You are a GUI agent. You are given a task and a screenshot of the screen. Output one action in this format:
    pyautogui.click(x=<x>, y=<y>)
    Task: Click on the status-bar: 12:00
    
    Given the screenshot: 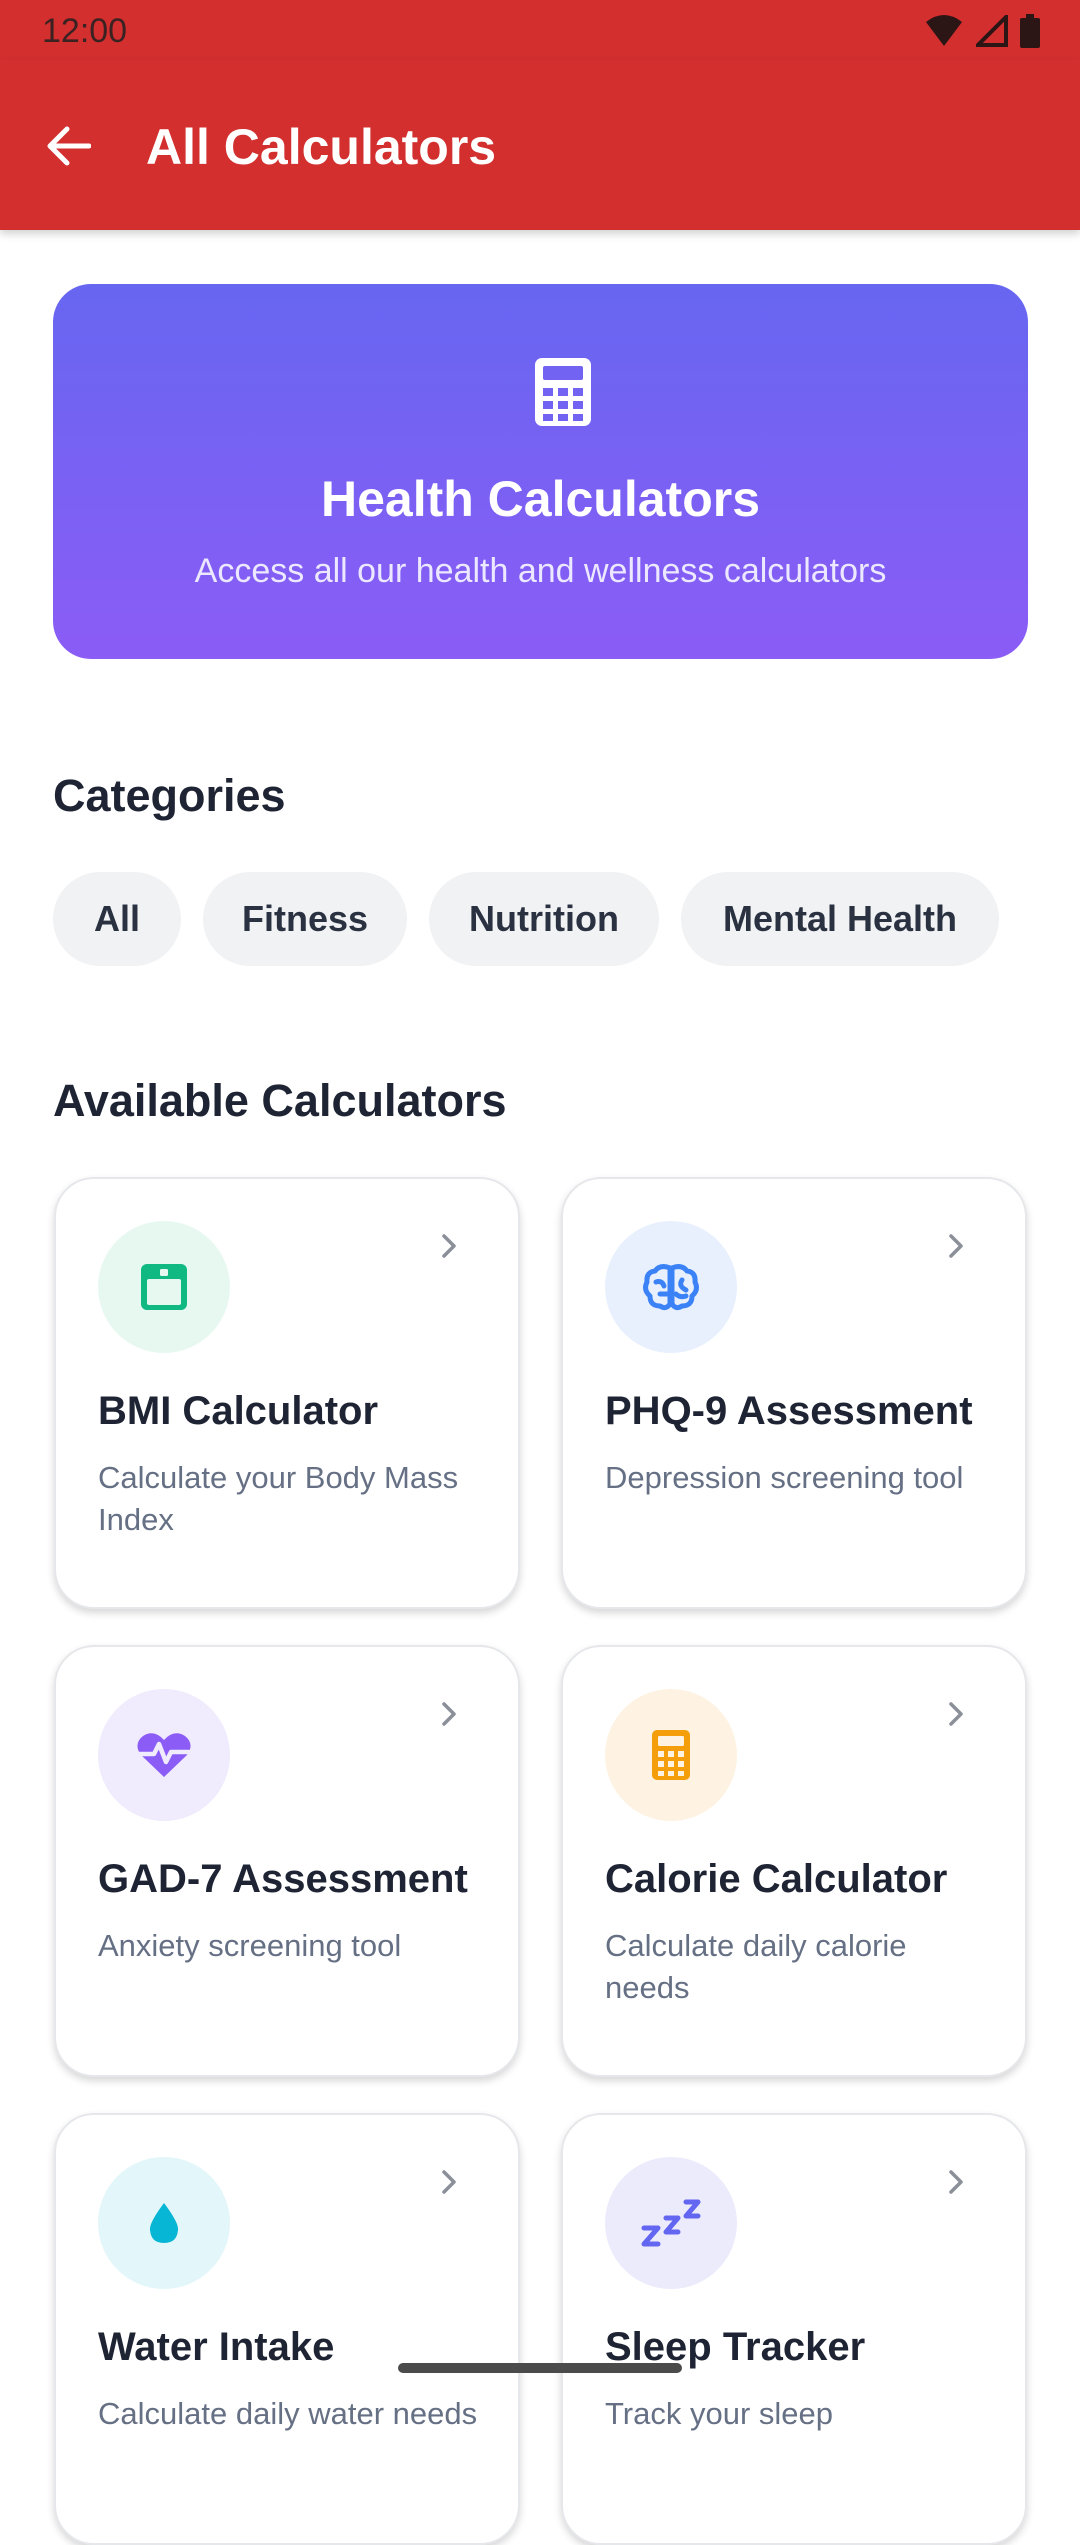 What is the action you would take?
    pyautogui.click(x=540, y=30)
    